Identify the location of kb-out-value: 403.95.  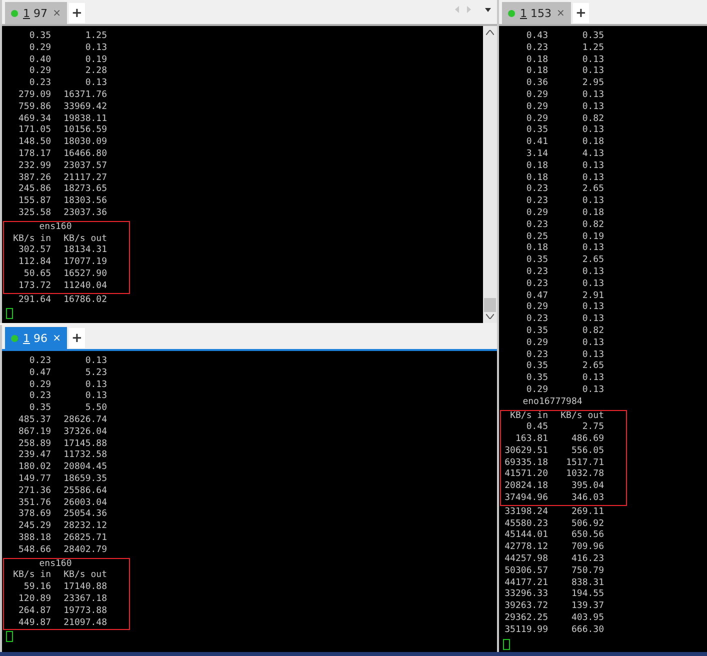
(587, 619).